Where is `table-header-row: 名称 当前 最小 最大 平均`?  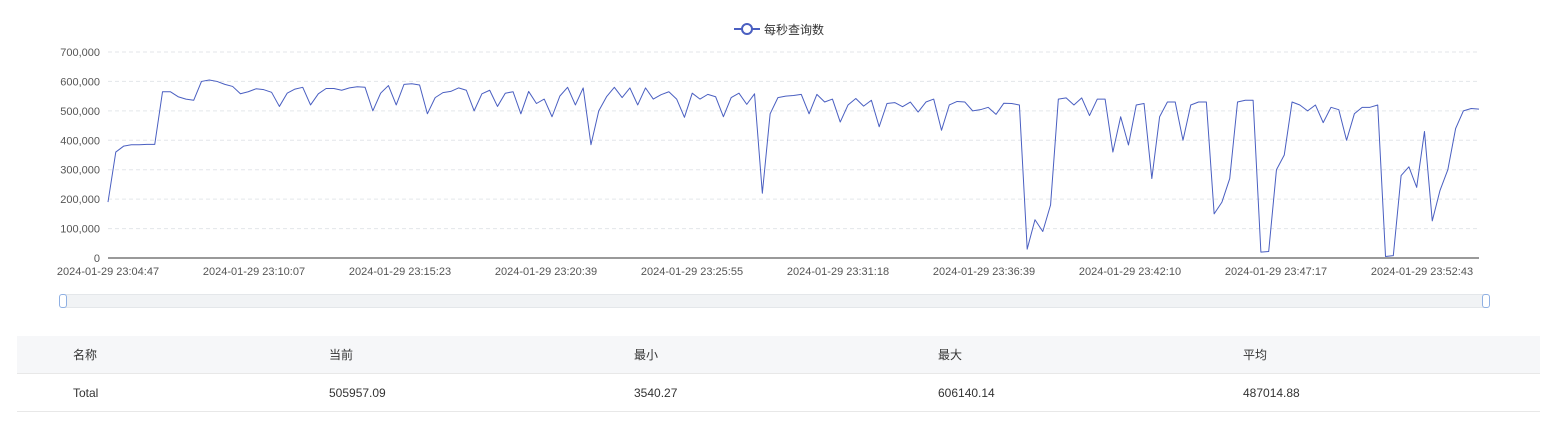
table-header-row: 名称 当前 最小 最大 平均 is located at coordinates (778, 355).